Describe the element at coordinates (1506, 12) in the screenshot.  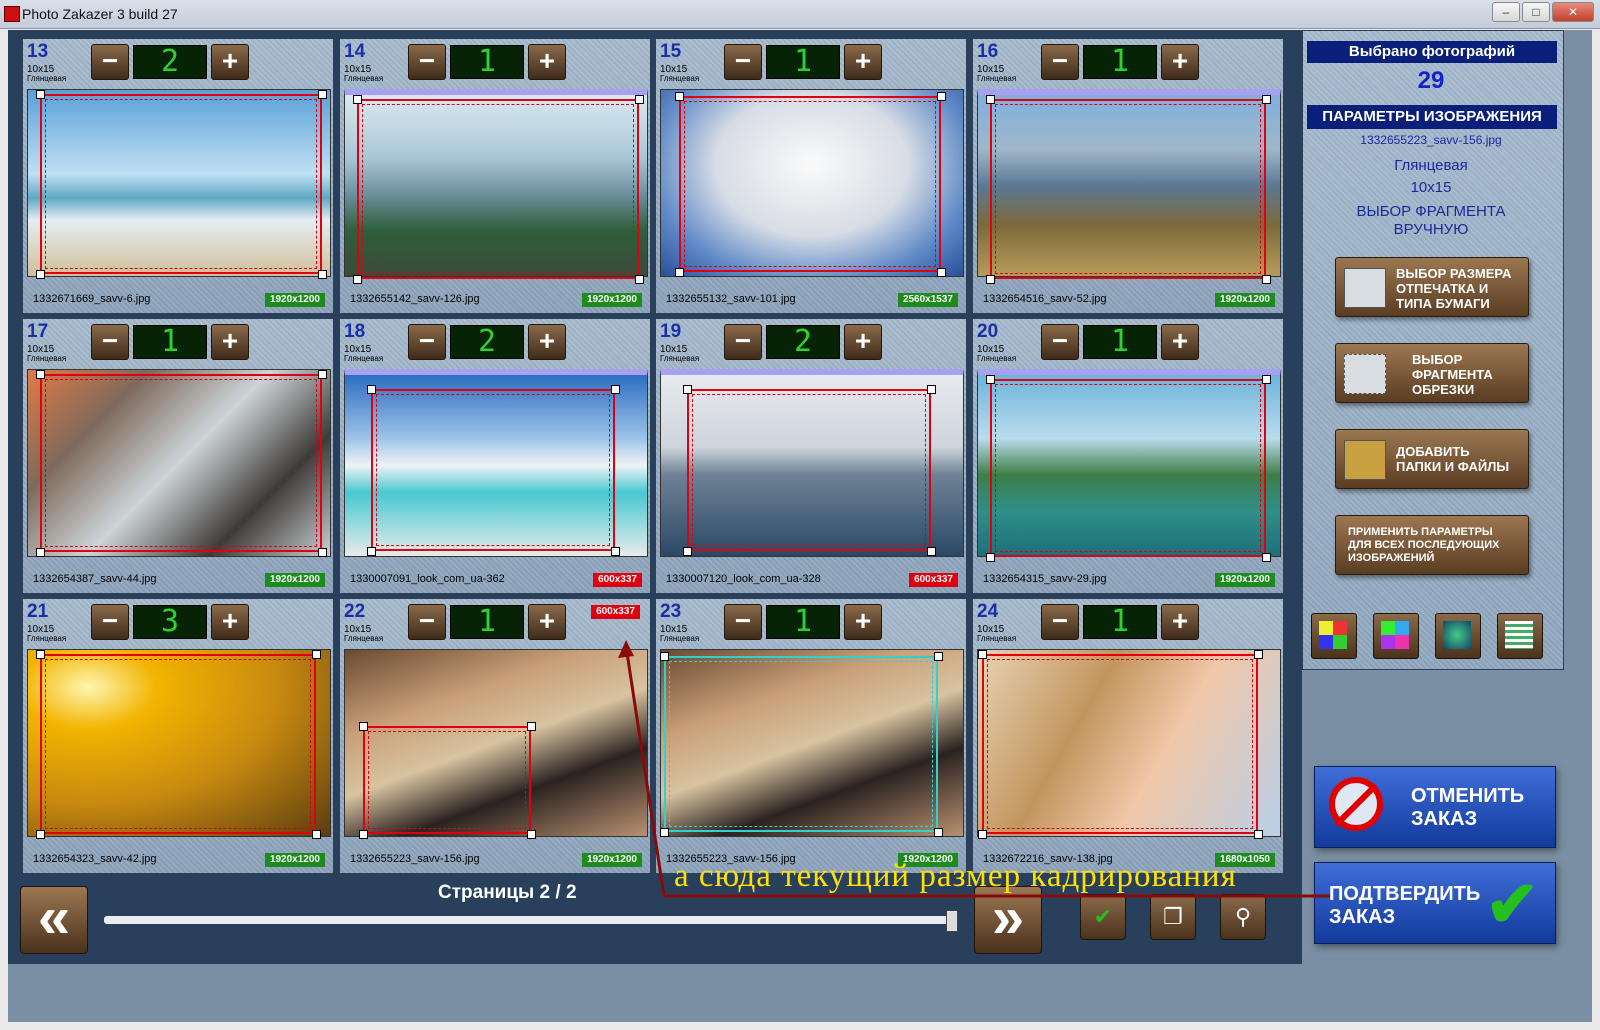
I see `minimize-button: –` at that location.